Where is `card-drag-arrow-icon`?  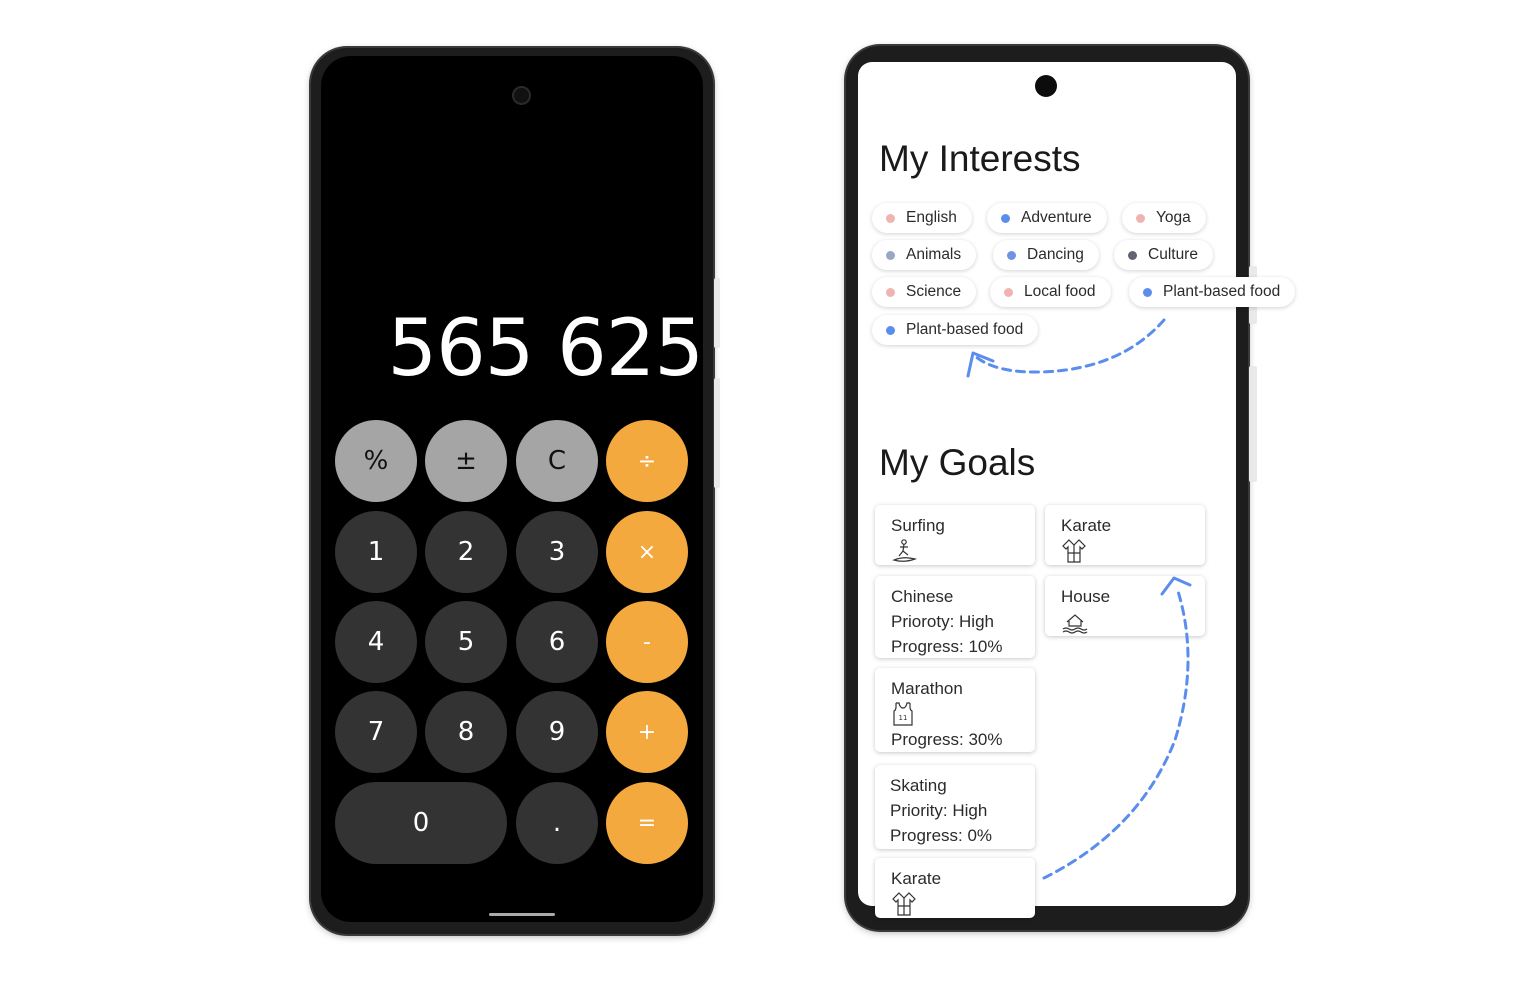 card-drag-arrow-icon is located at coordinates (1116, 733).